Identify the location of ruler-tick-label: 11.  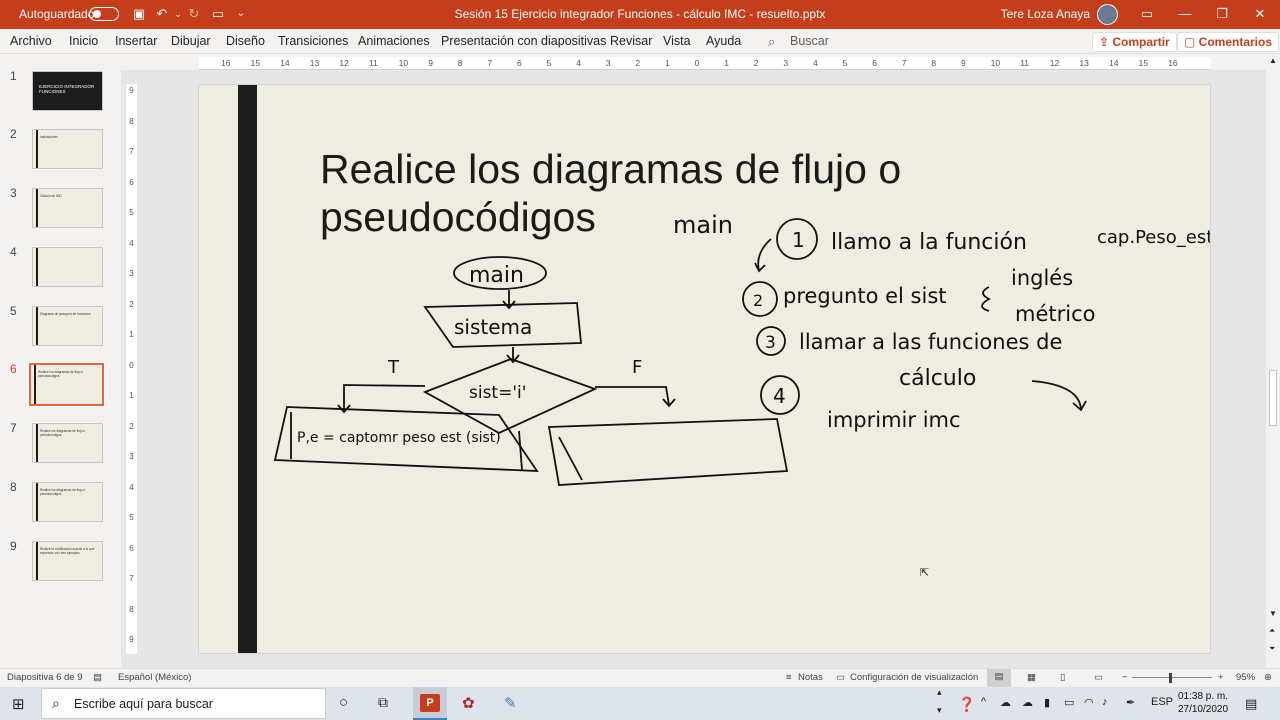
(1025, 63).